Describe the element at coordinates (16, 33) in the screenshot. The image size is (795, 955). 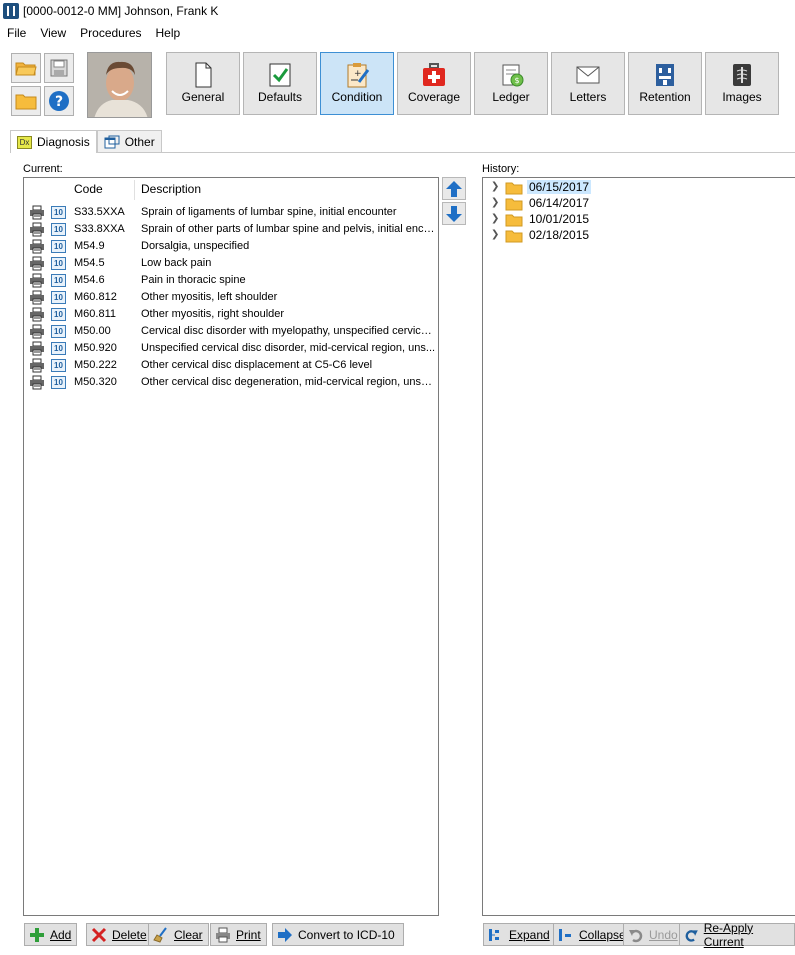
I see `menu-file: File` at that location.